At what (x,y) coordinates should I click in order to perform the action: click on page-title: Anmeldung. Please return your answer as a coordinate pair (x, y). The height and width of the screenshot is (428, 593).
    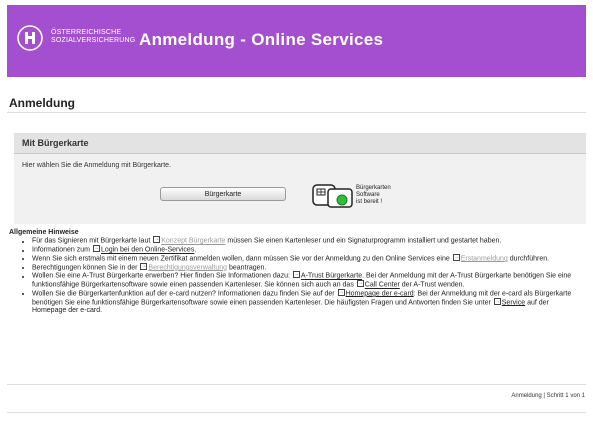
    Looking at the image, I should click on (42, 103).